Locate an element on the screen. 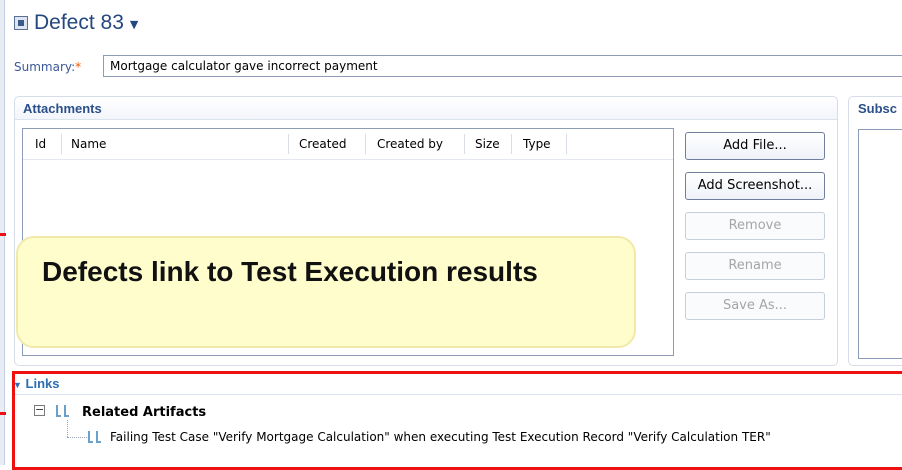  defect-title-row: Defect 83 ▼ is located at coordinates (76, 23).